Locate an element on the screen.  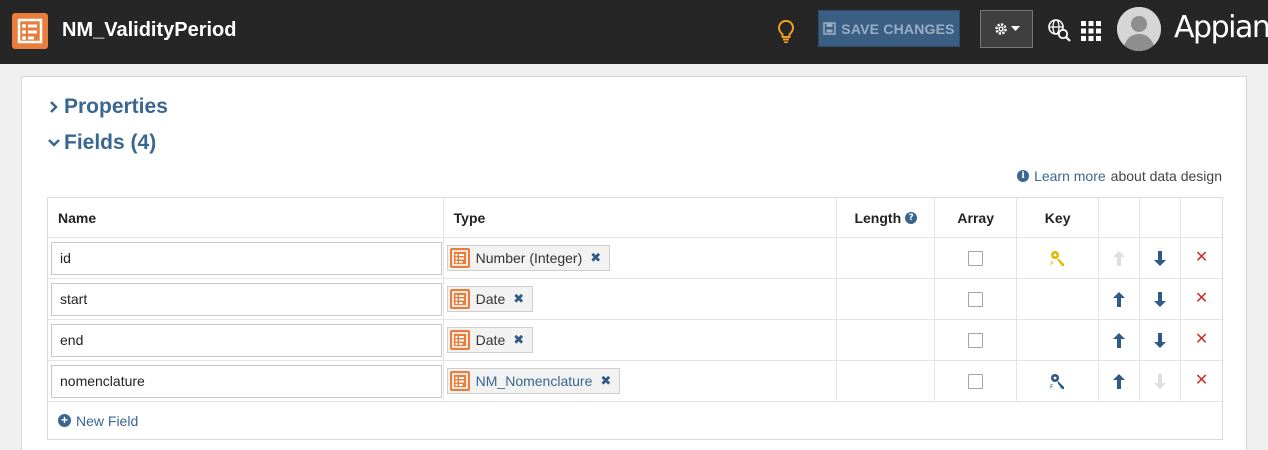
type-label: Number (Integer) is located at coordinates (529, 258).